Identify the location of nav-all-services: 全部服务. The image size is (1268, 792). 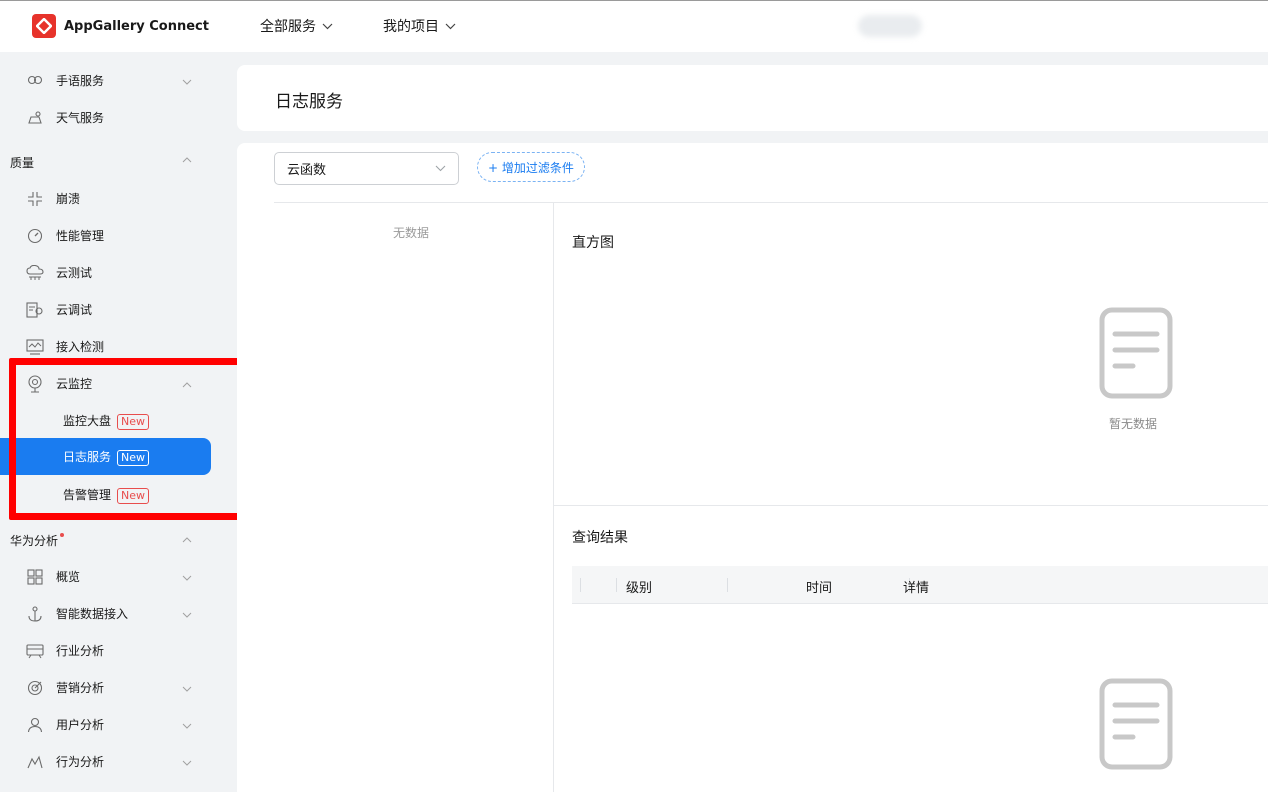
(296, 26).